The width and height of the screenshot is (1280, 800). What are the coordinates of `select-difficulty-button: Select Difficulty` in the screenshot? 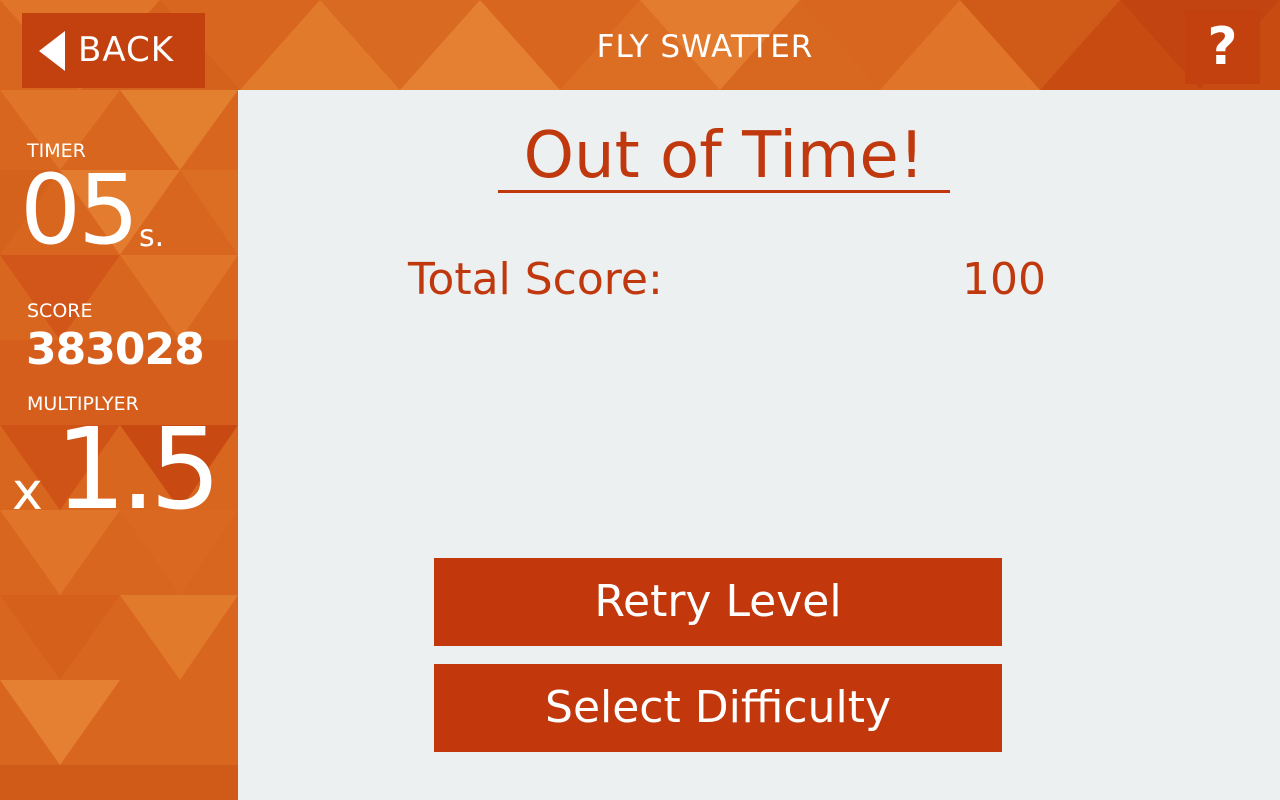 It's located at (718, 708).